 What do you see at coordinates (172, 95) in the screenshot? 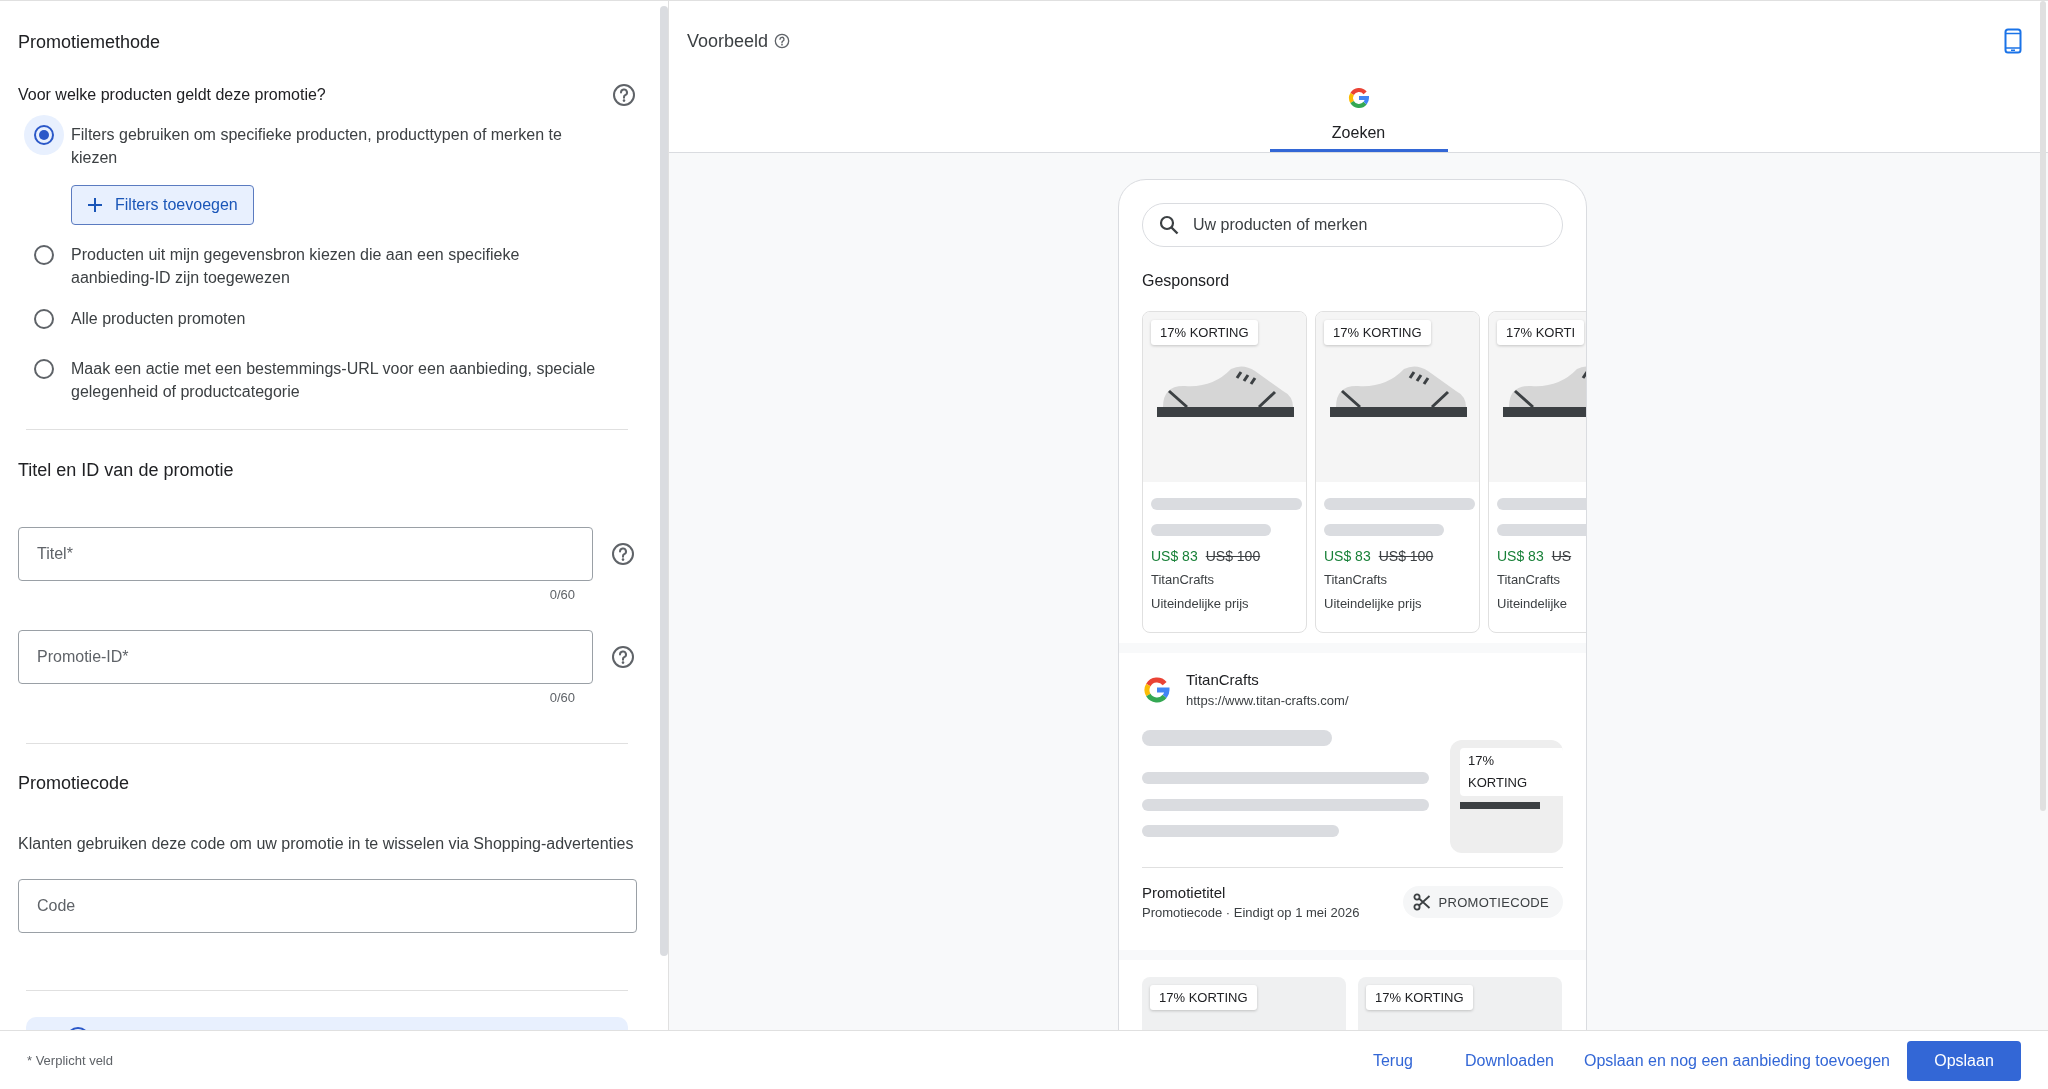
I see `question-label: Voor welke producten geldt deze promotie?` at bounding box center [172, 95].